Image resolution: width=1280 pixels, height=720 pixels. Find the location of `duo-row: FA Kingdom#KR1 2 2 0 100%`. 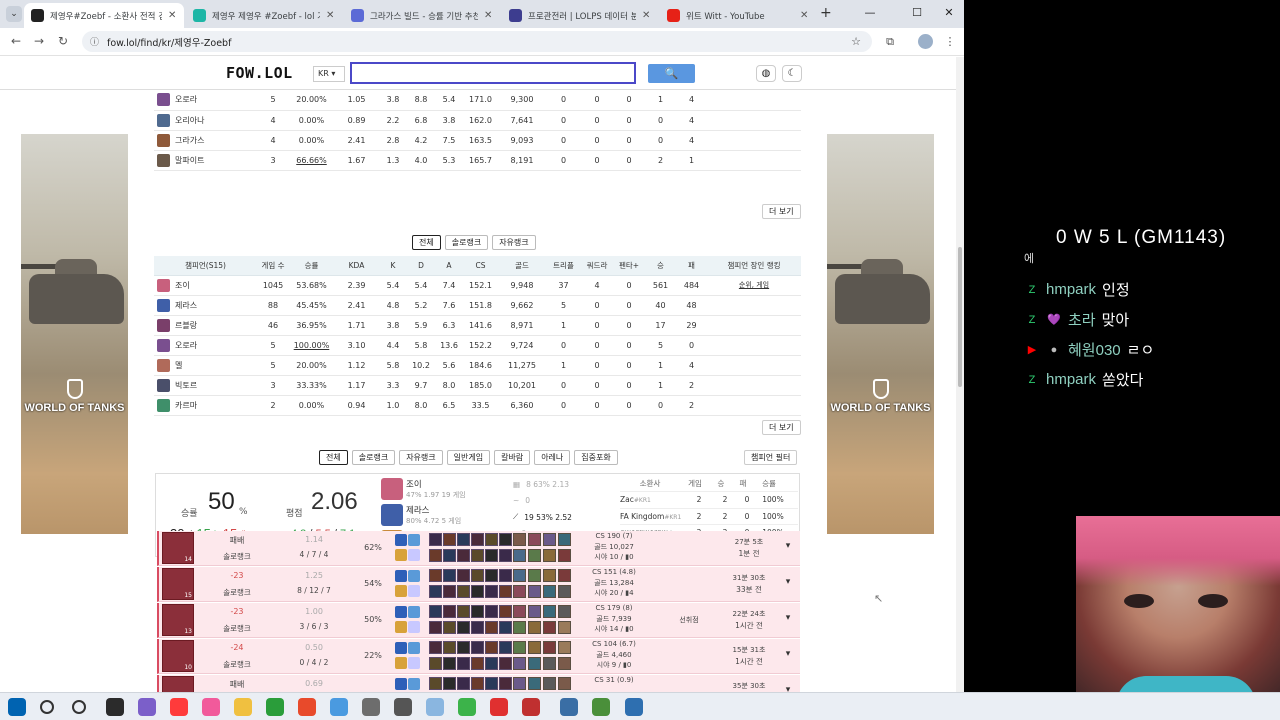

duo-row: FA Kingdom#KR1 2 2 0 100% is located at coordinates (709, 516).